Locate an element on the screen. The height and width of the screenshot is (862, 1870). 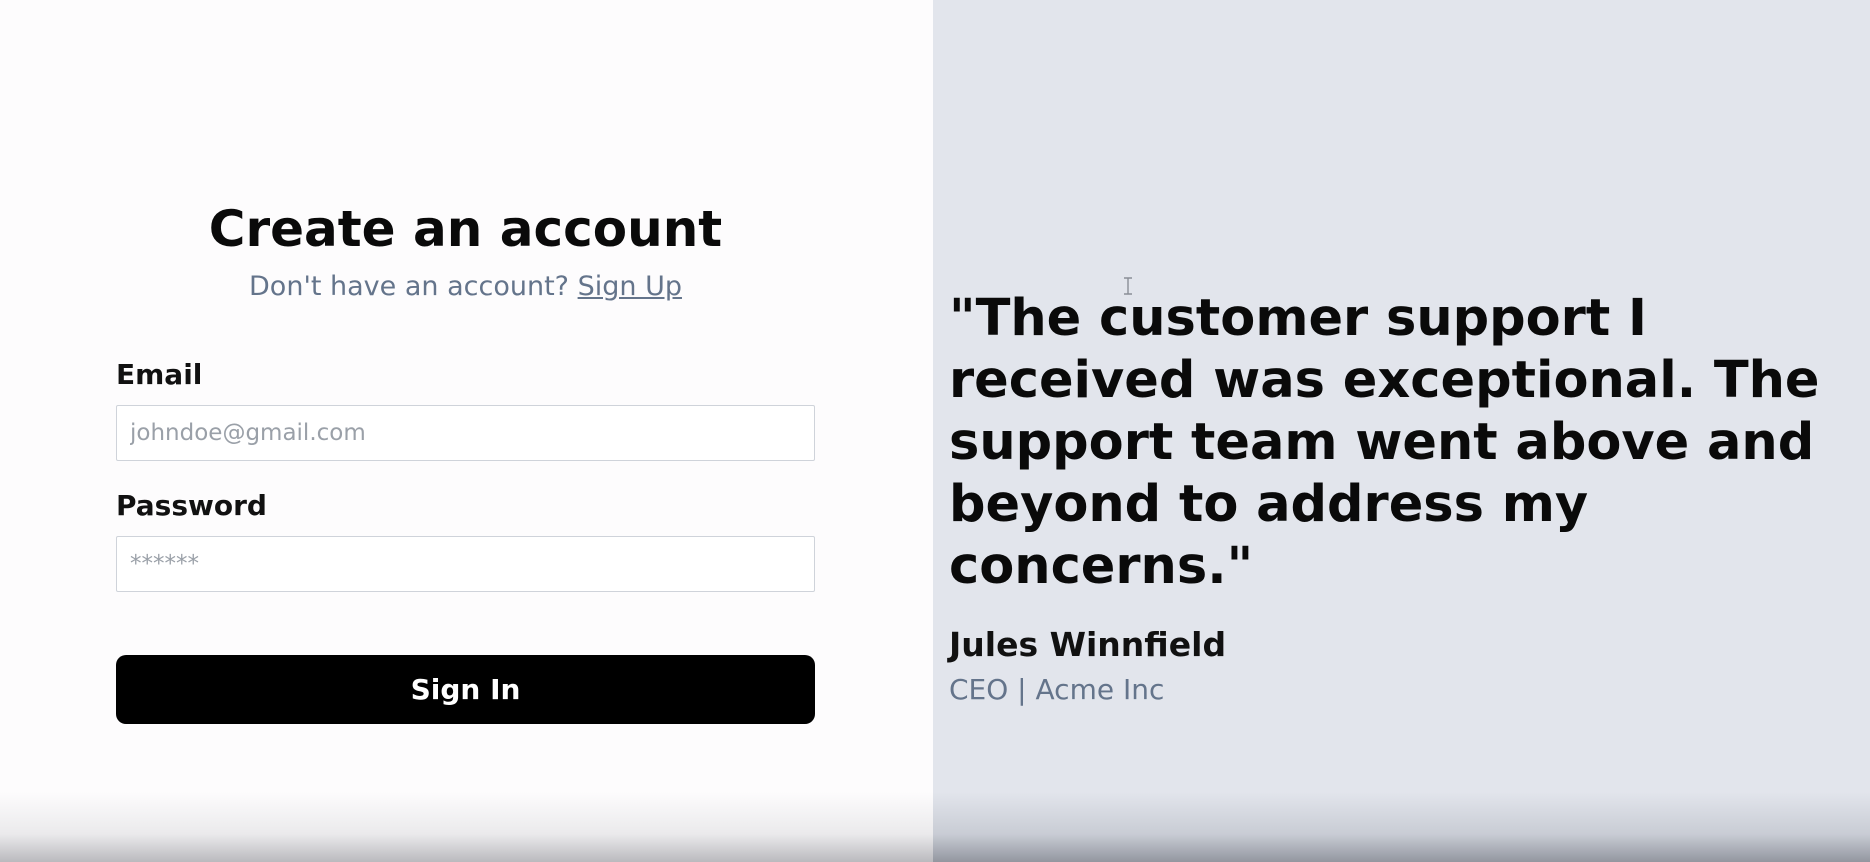
sign-in-button: Sign In is located at coordinates (465, 689).